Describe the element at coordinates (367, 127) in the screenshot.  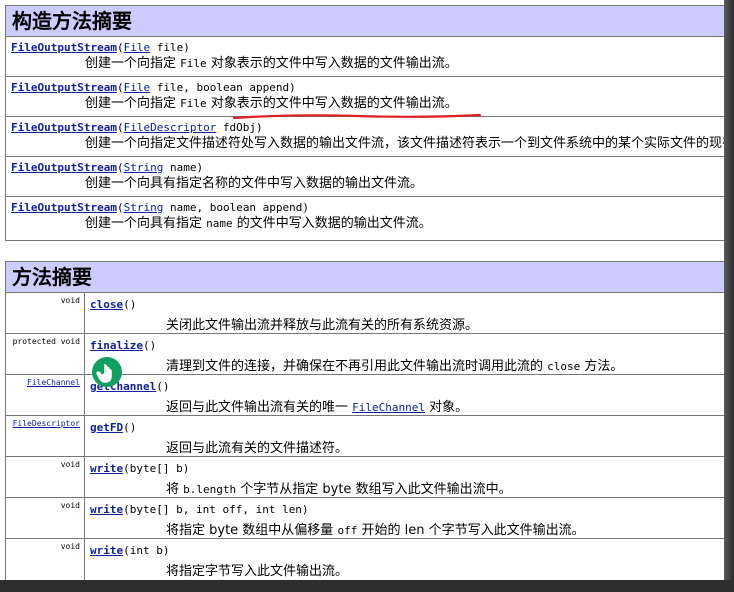
I see `constructor-signature: FileOutputStream(FileDescriptor fdObj)` at that location.